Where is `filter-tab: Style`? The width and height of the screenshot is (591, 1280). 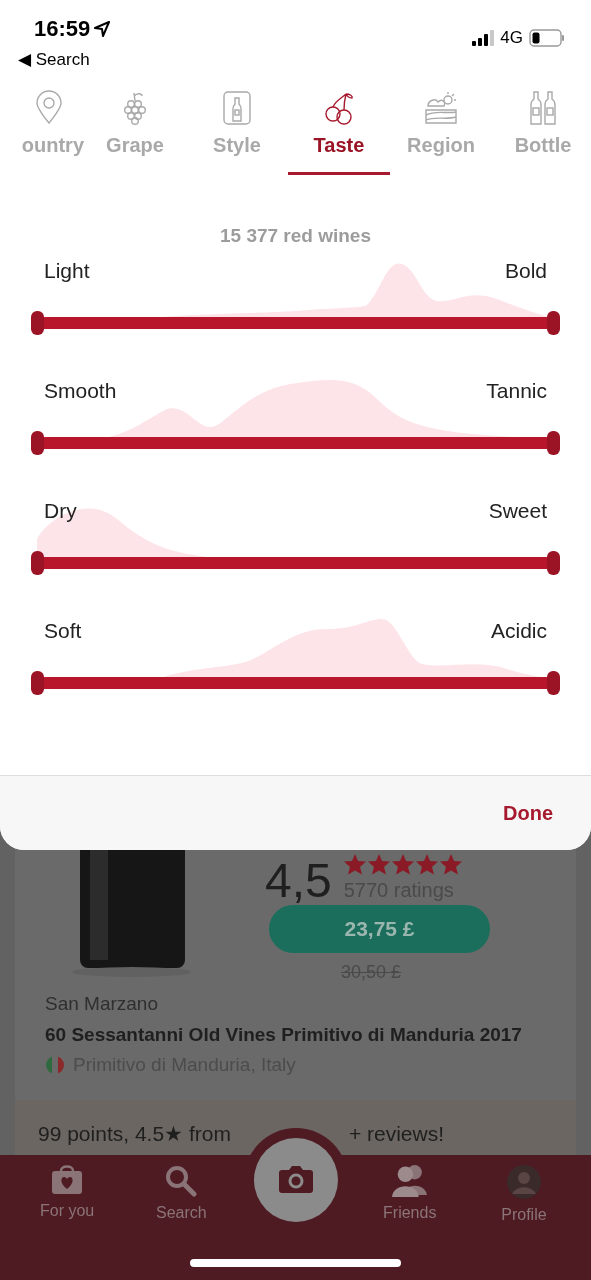 filter-tab: Style is located at coordinates (237, 126).